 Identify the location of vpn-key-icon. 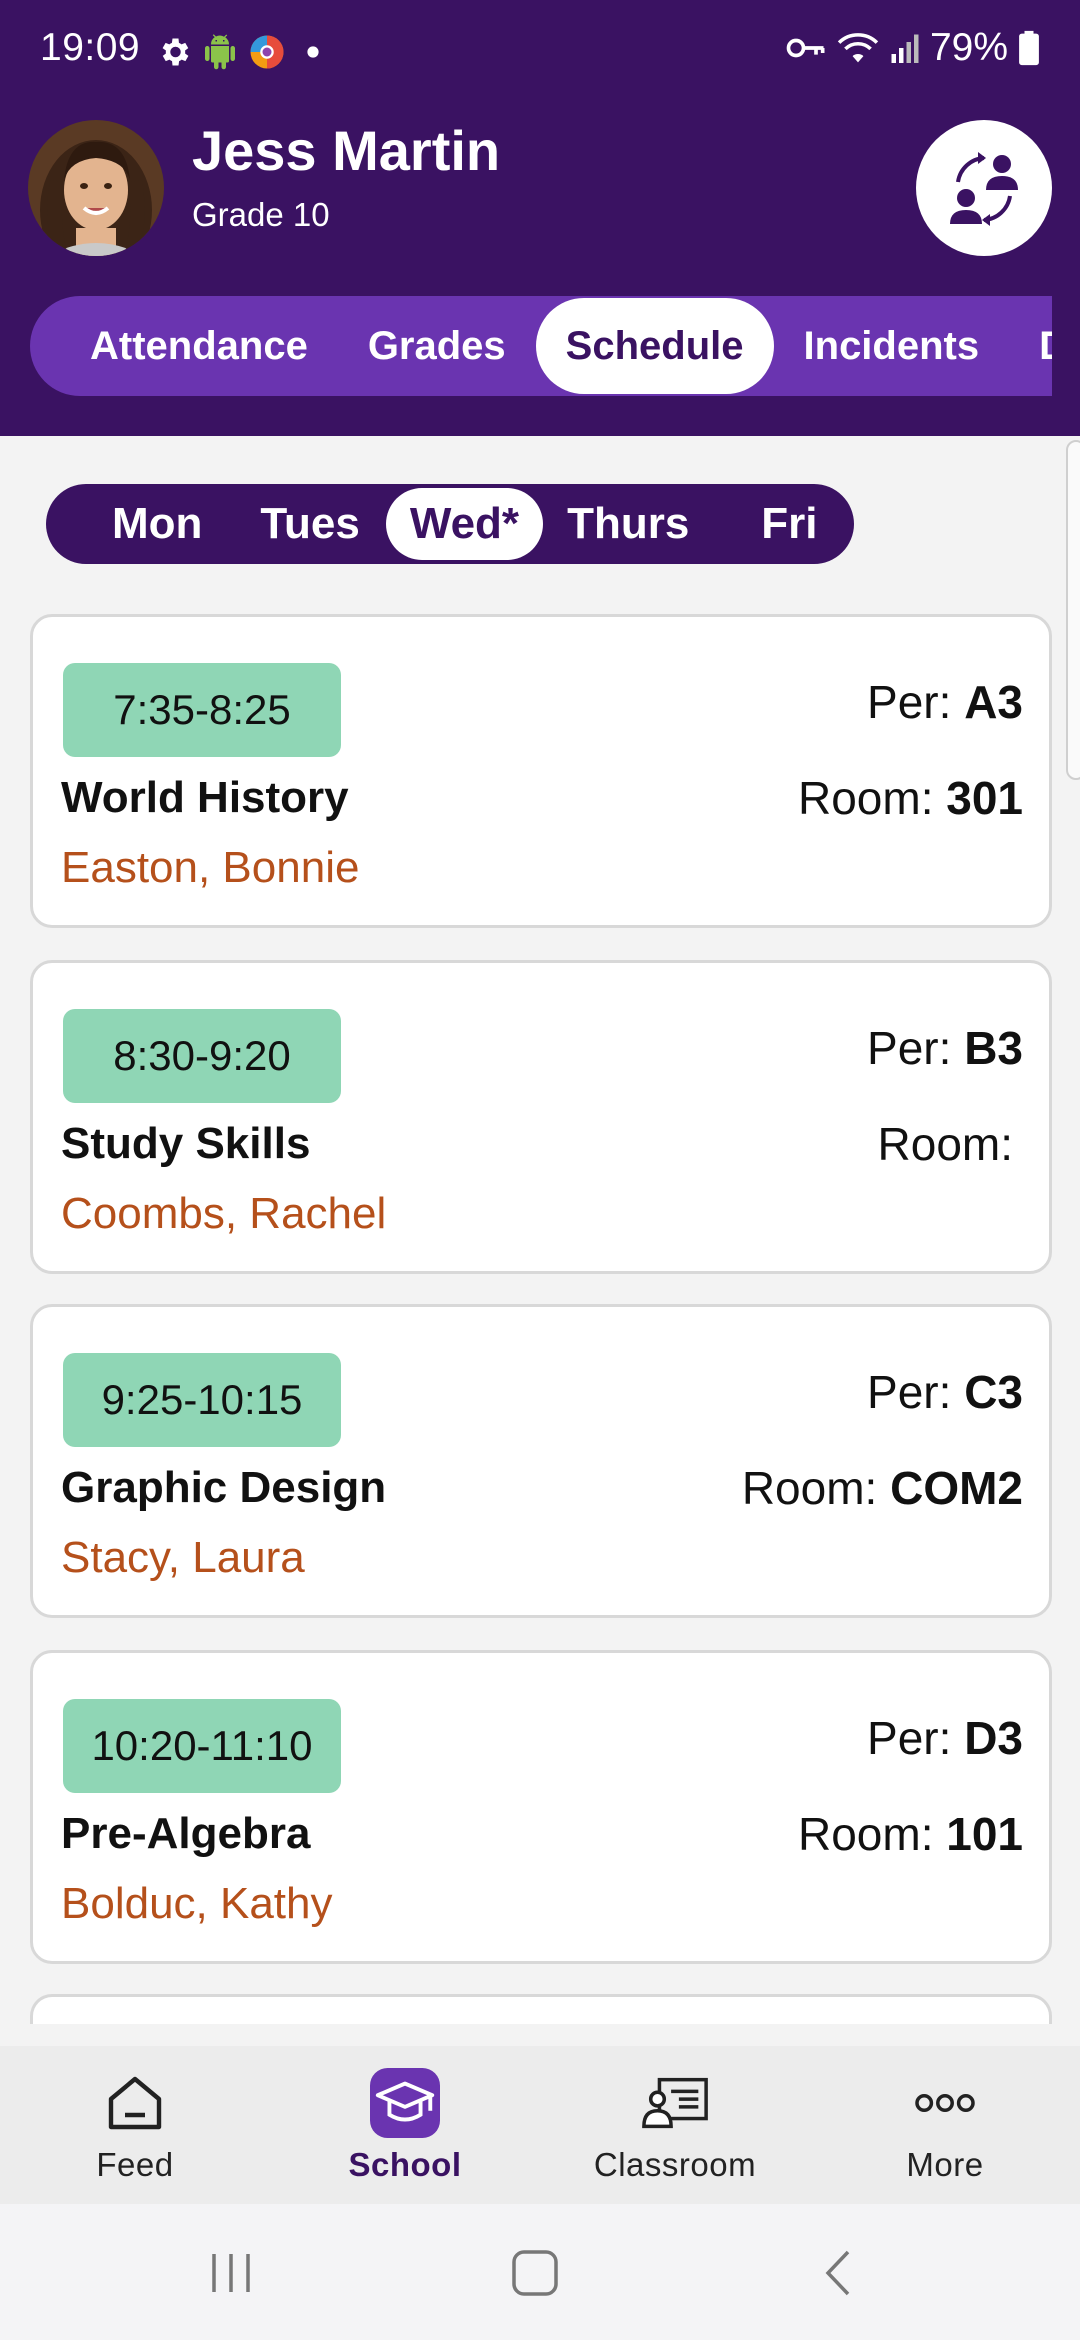
(805, 48).